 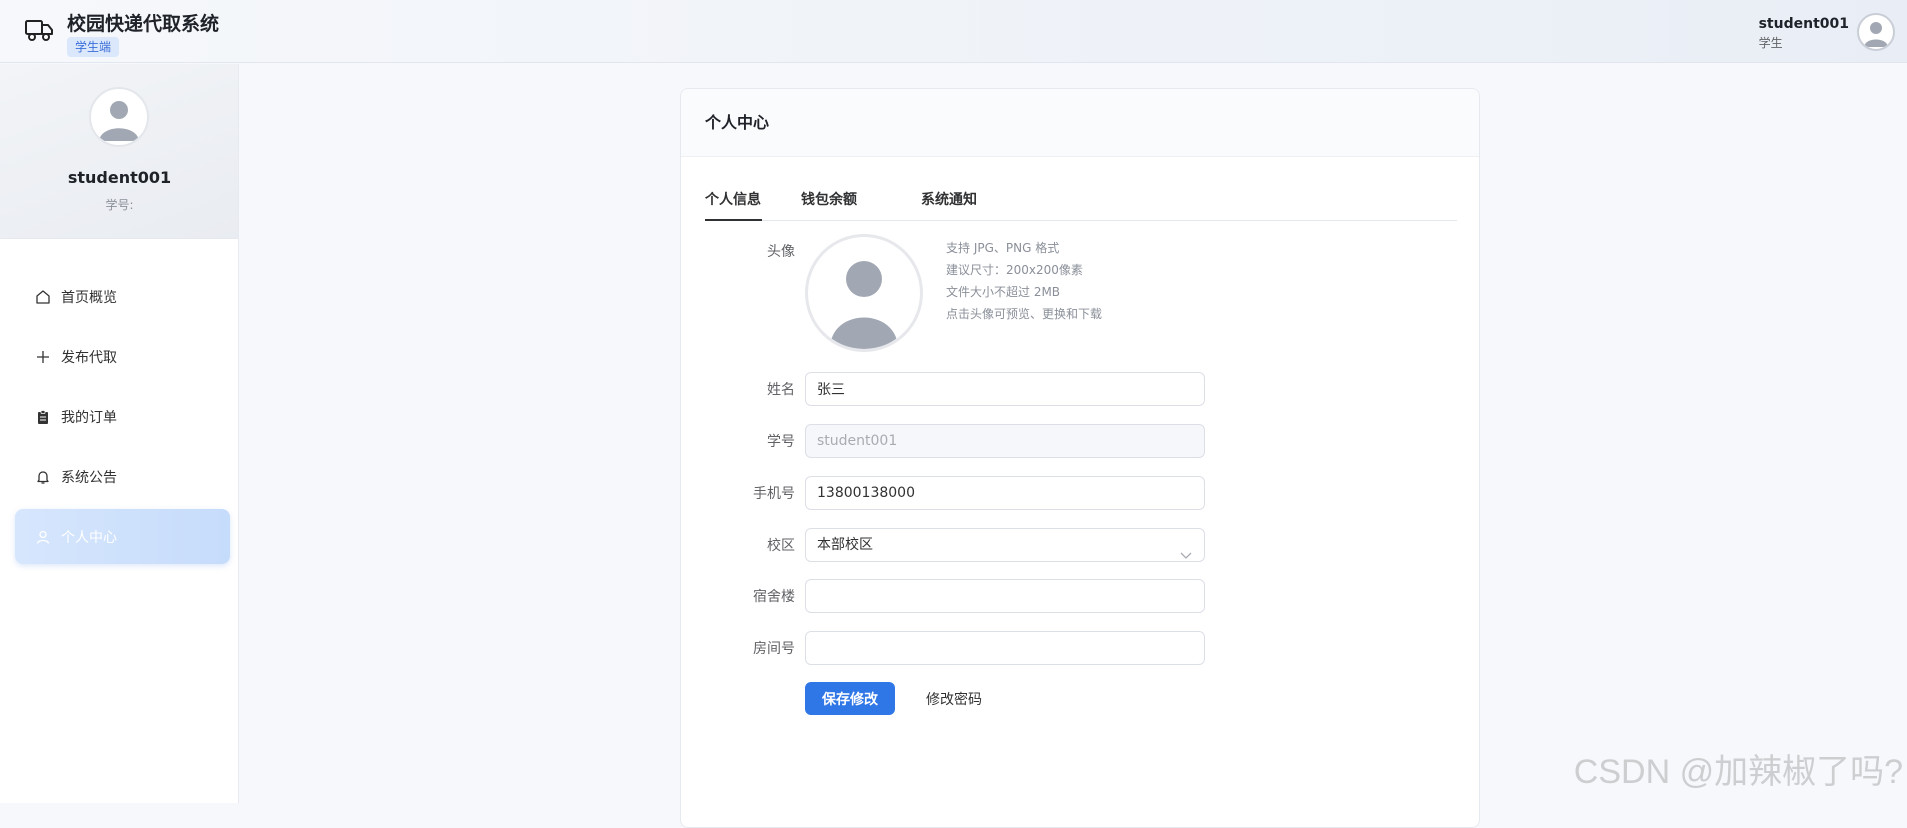 I want to click on user-icon, so click(x=43, y=537).